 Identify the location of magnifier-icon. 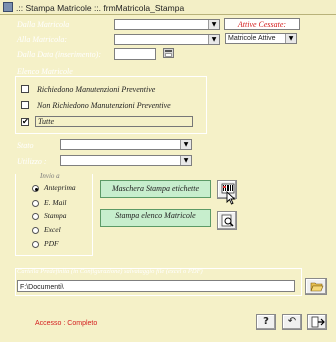
(227, 220).